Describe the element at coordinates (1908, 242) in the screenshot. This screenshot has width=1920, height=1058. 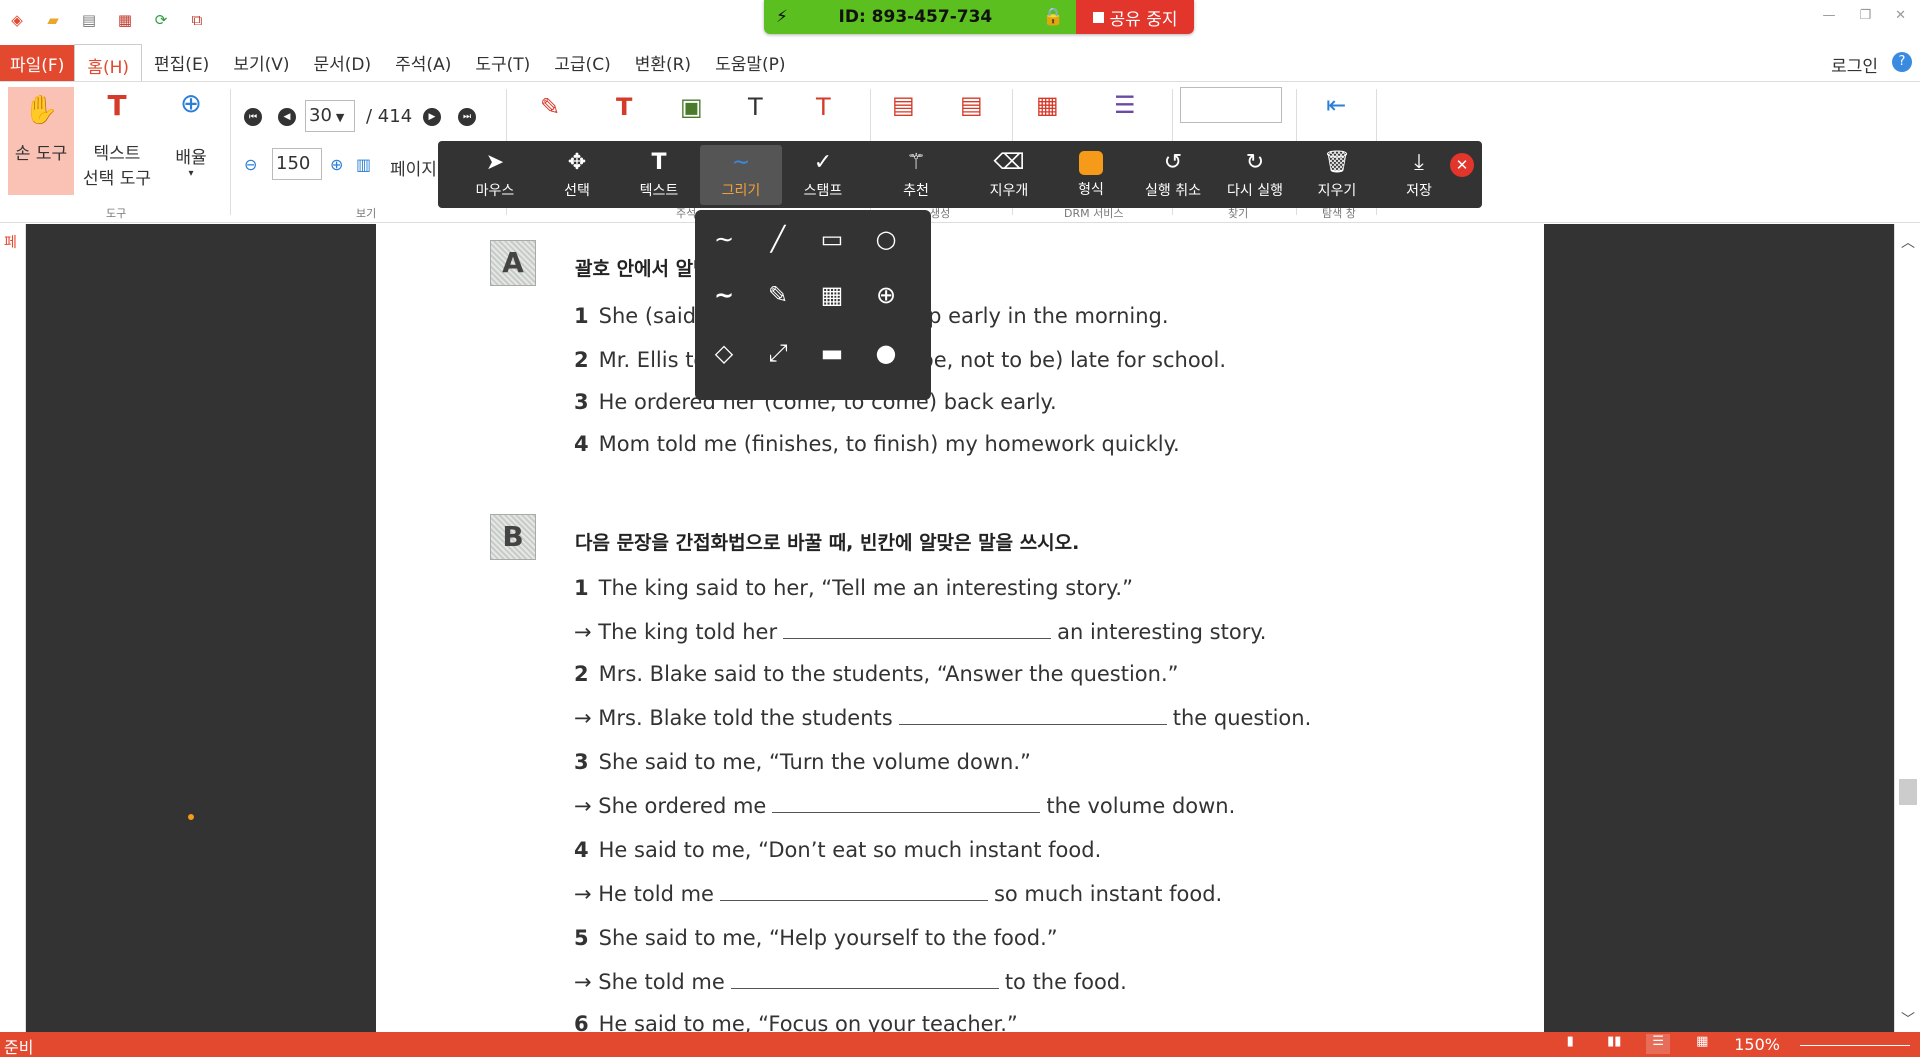
I see `scroll-up-icon: ︿` at that location.